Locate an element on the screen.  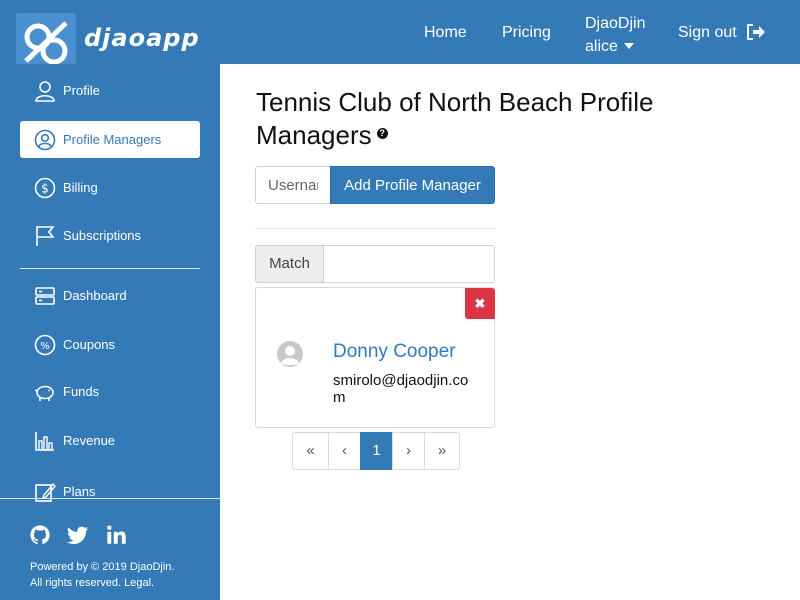
sidebar-item-profile-managers: Profile Managers is located at coordinates (110, 139).